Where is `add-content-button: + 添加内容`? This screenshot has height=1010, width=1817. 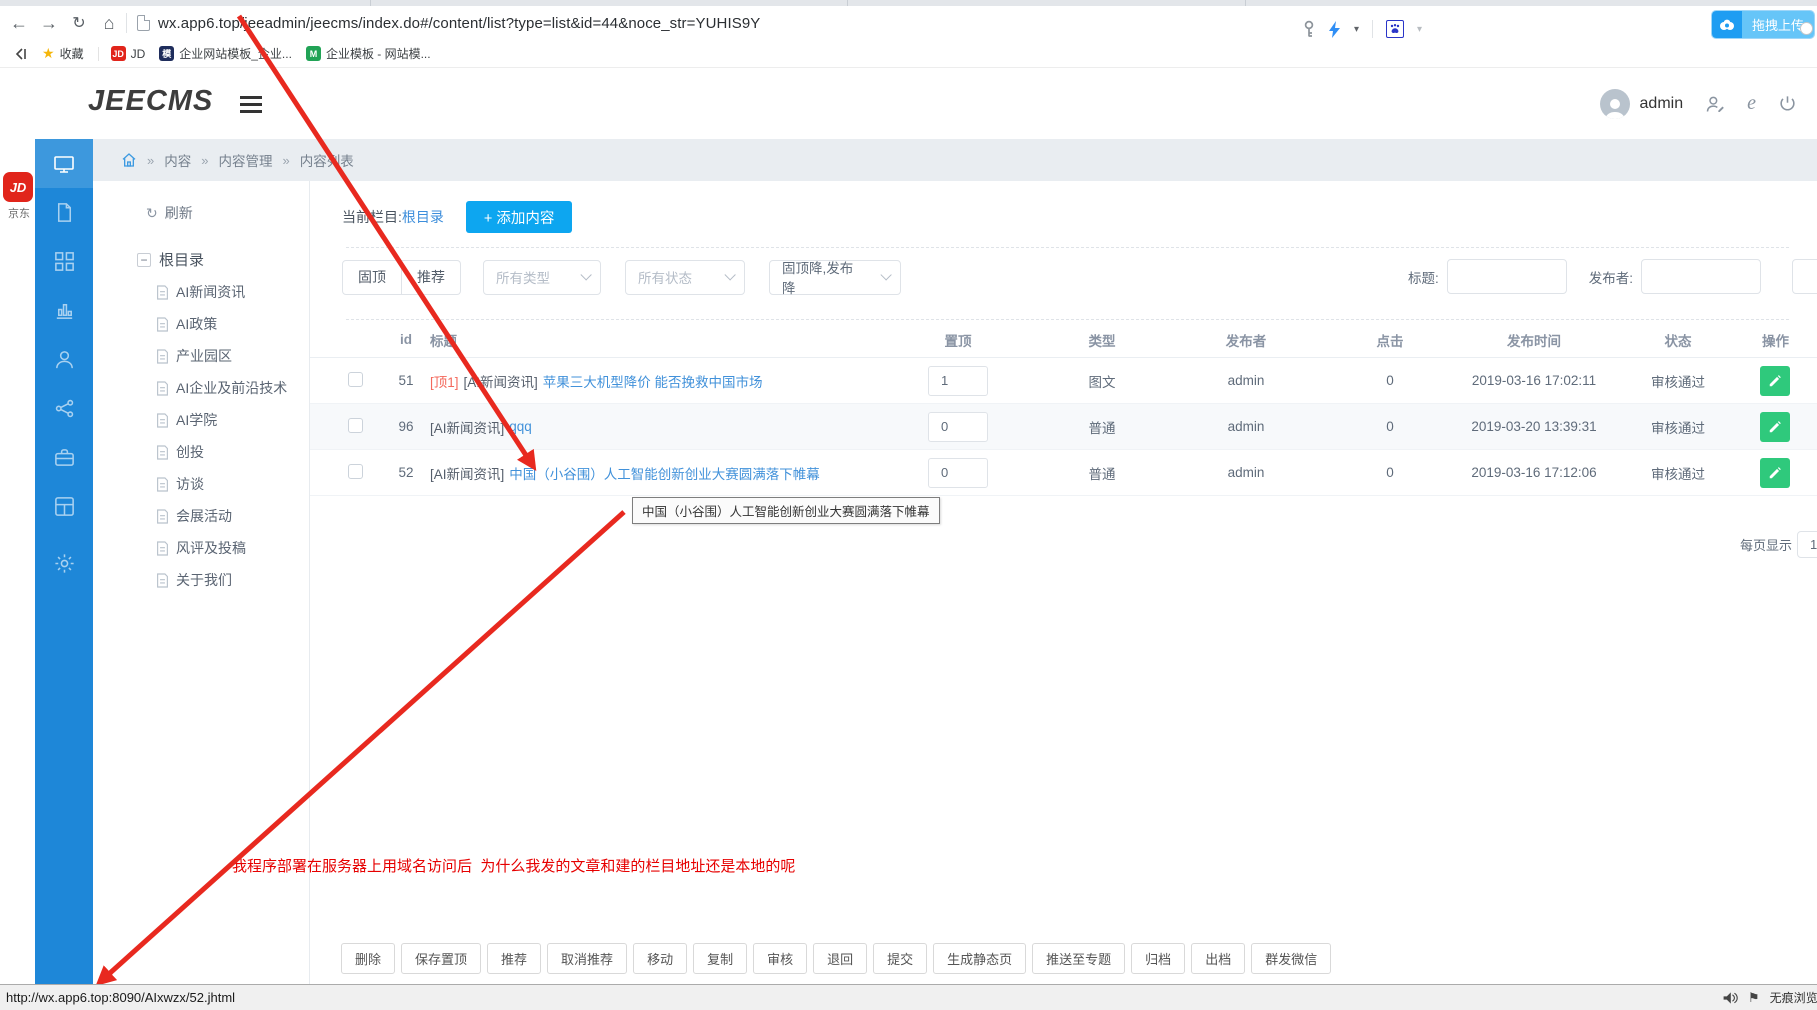 add-content-button: + 添加内容 is located at coordinates (519, 217).